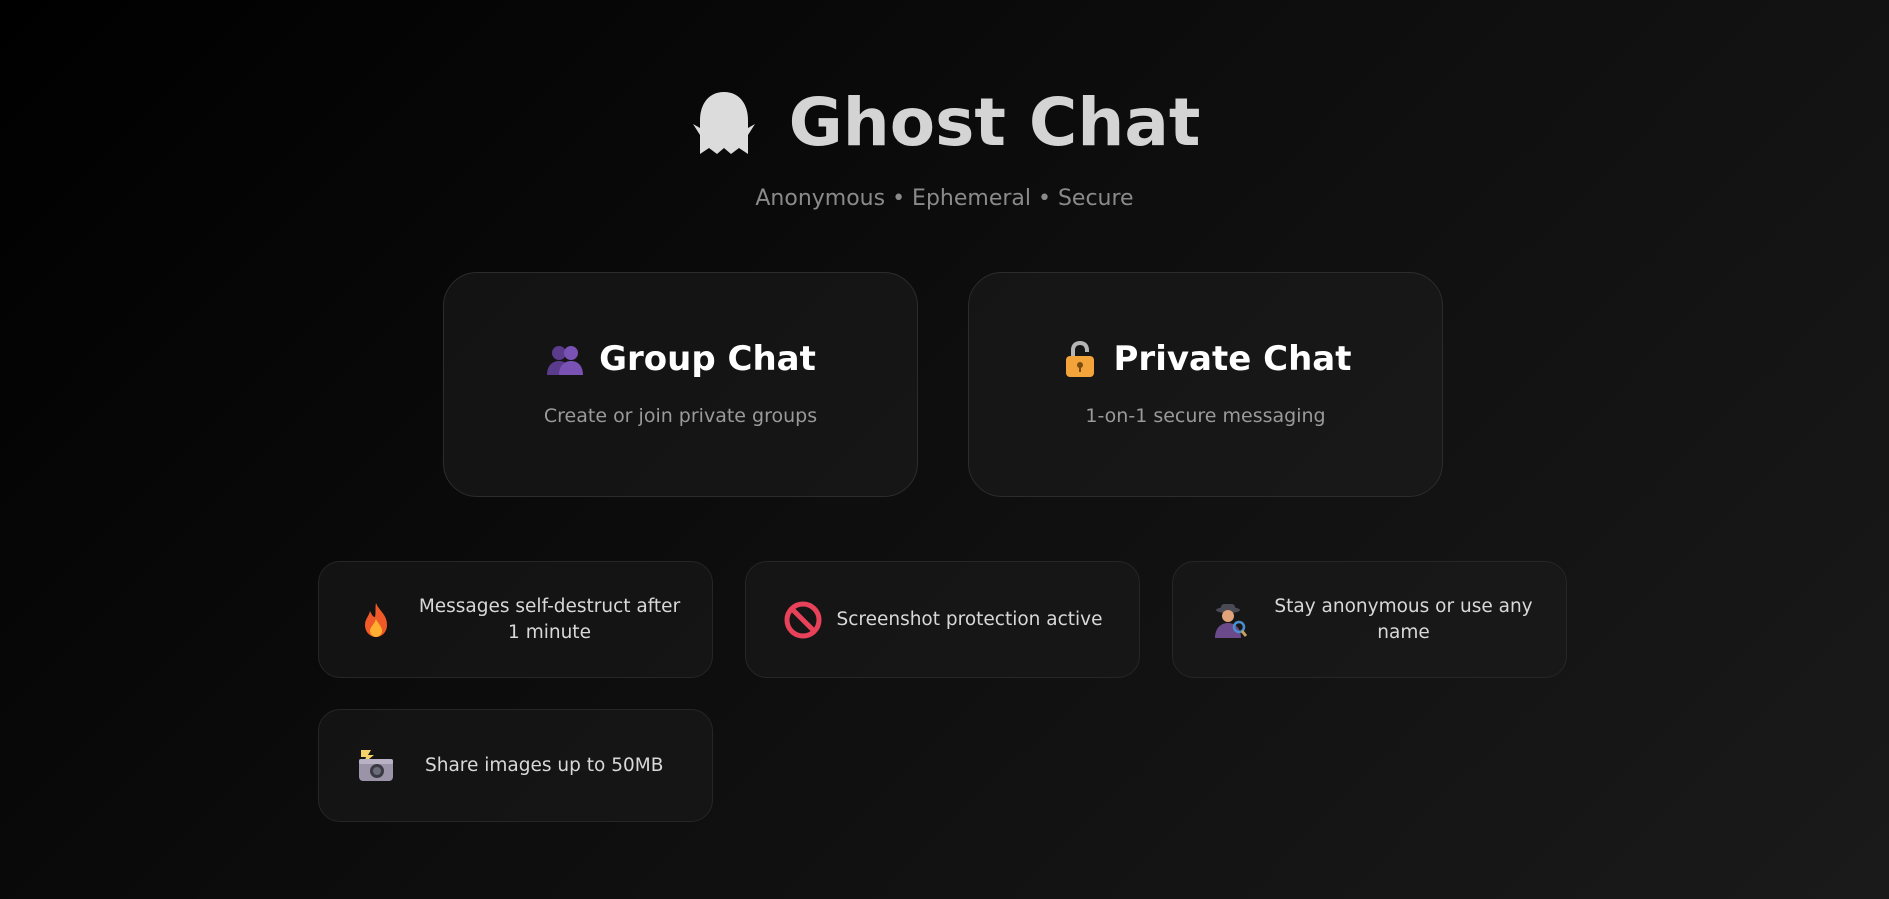  What do you see at coordinates (549, 619) in the screenshot?
I see `feature-self-destruct-text: Messages self-destruct after 1 minute` at bounding box center [549, 619].